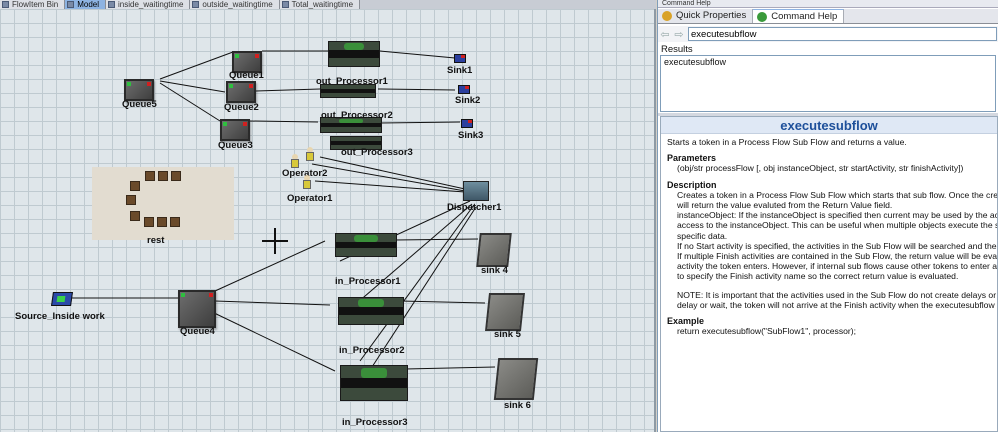 The image size is (998, 432). Describe the element at coordinates (235, 145) in the screenshot. I see `queue3-label: Queue3` at that location.